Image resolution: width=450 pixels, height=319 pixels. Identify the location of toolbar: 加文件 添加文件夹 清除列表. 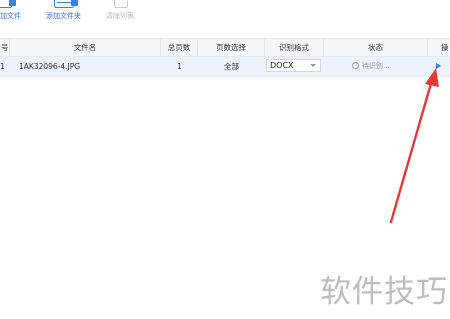
(225, 18).